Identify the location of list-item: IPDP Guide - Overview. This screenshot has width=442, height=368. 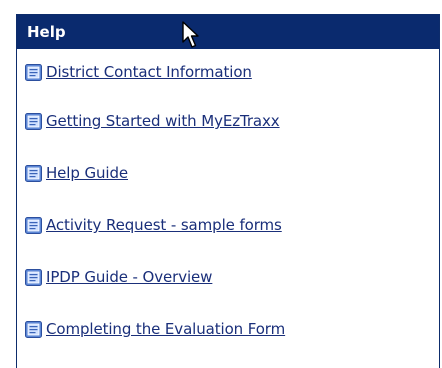
(228, 277).